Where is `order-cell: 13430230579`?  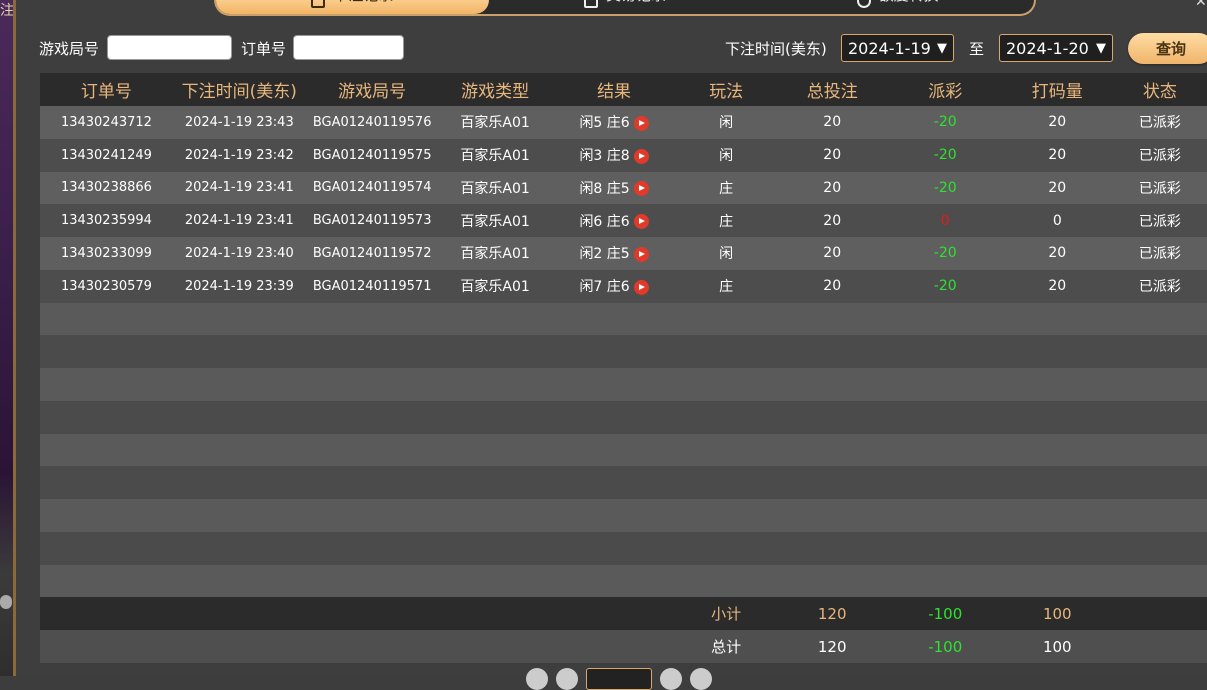
order-cell: 13430230579 is located at coordinates (106, 286).